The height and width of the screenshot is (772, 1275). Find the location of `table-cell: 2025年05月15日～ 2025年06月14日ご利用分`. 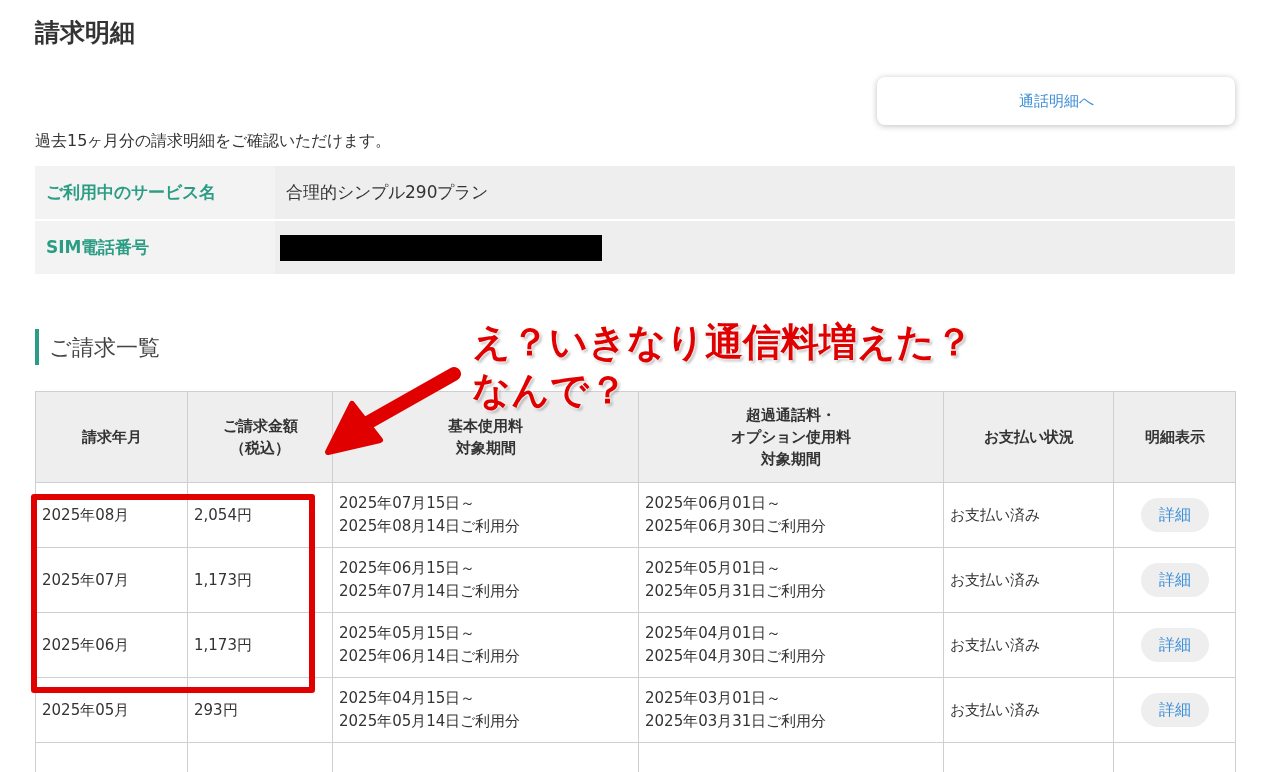

table-cell: 2025年05月15日～ 2025年06月14日ご利用分 is located at coordinates (485, 645).